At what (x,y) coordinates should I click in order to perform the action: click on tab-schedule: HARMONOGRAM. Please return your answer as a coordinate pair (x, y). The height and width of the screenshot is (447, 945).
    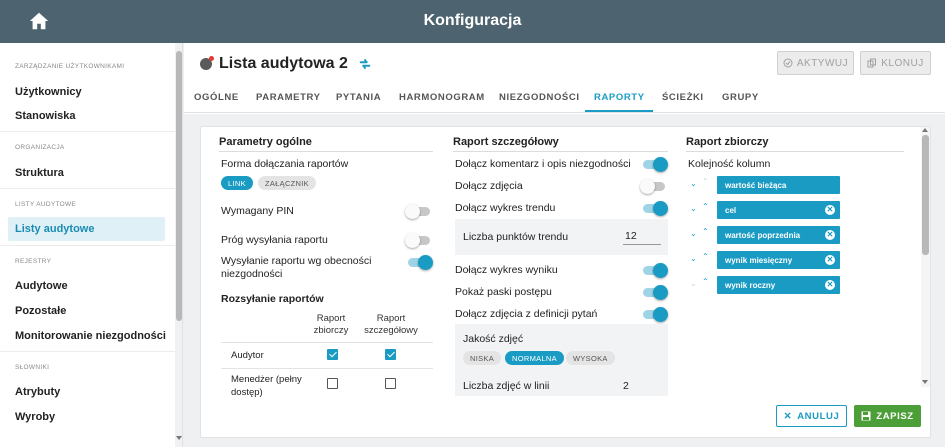
    Looking at the image, I should click on (442, 97).